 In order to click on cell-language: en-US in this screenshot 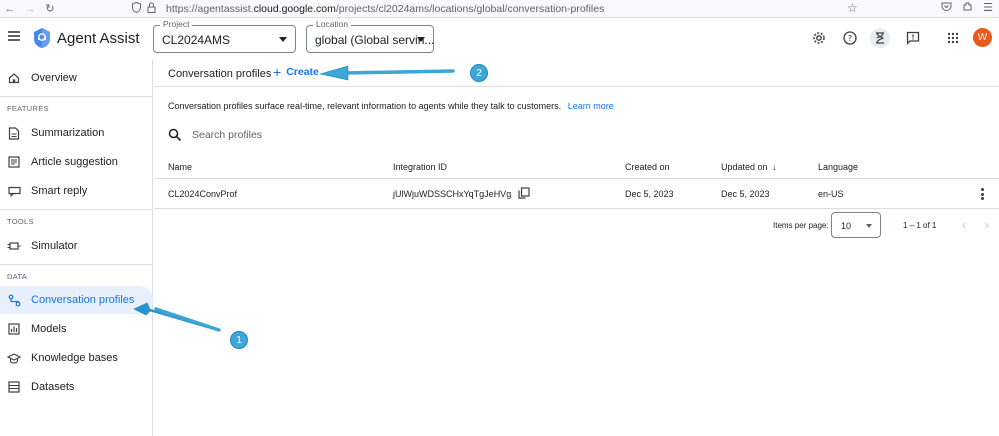, I will do `click(831, 194)`.